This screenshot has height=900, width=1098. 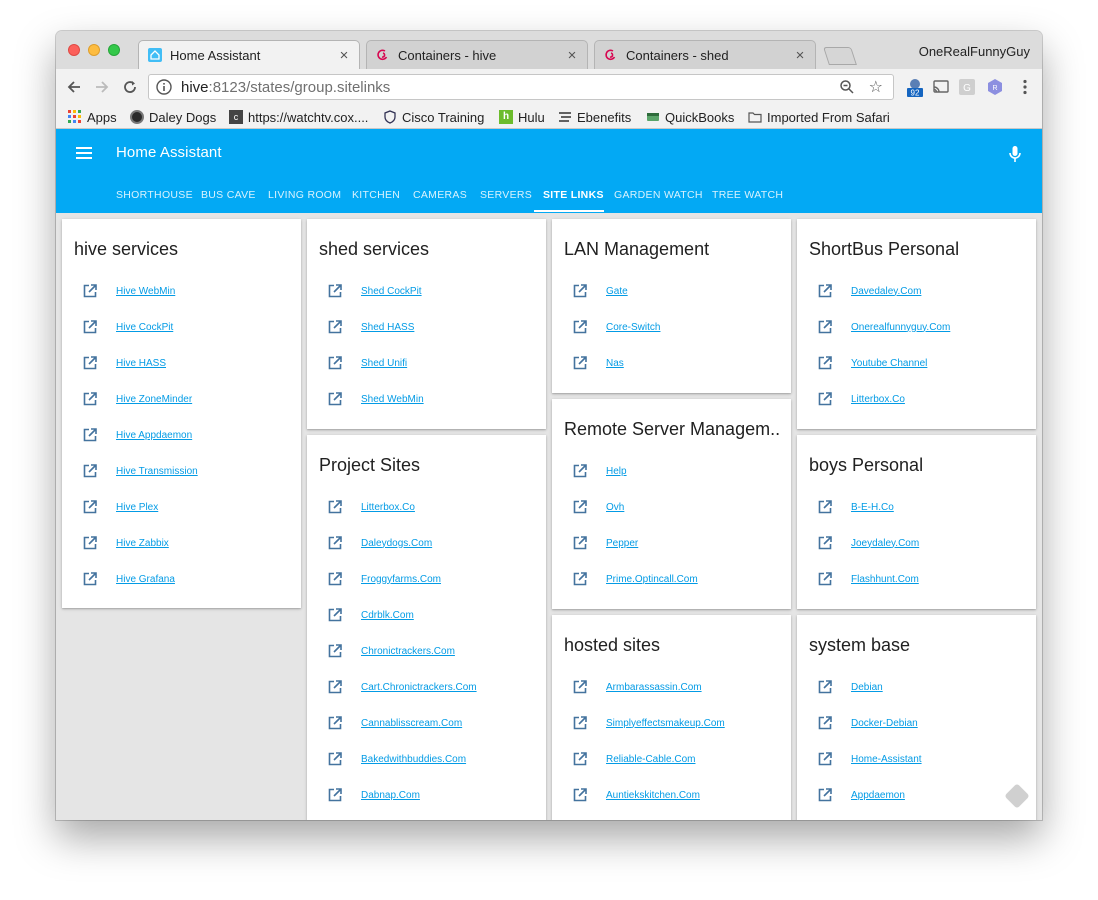 I want to click on site-link: Simplyeffectsmakeup.Com, so click(x=665, y=723).